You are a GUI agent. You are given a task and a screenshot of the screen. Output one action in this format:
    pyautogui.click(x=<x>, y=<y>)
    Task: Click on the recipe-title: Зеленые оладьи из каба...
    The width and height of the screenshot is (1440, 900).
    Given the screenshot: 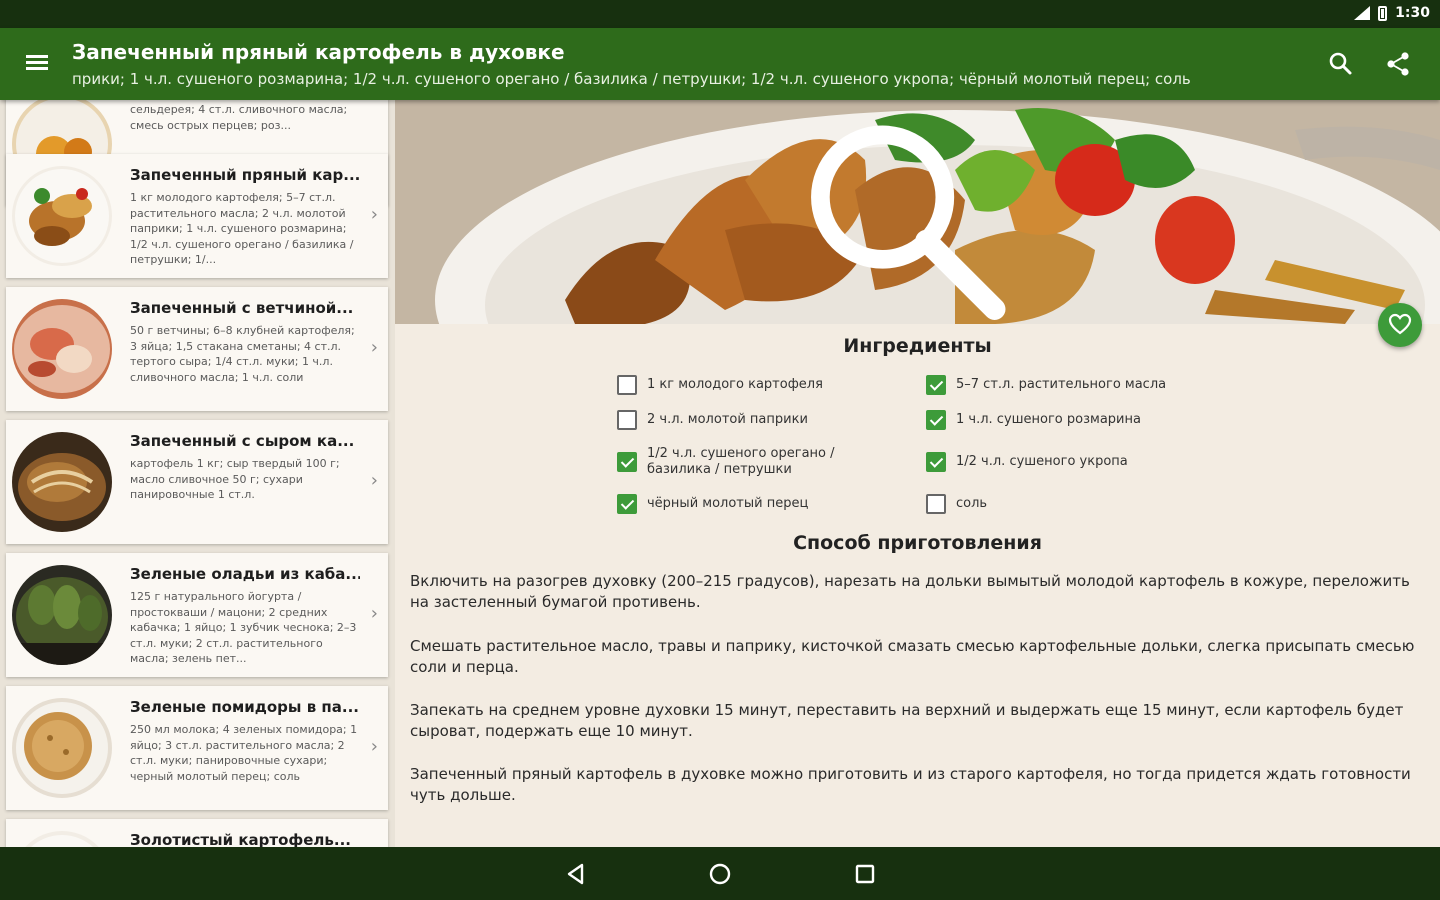 What is the action you would take?
    pyautogui.click(x=245, y=574)
    